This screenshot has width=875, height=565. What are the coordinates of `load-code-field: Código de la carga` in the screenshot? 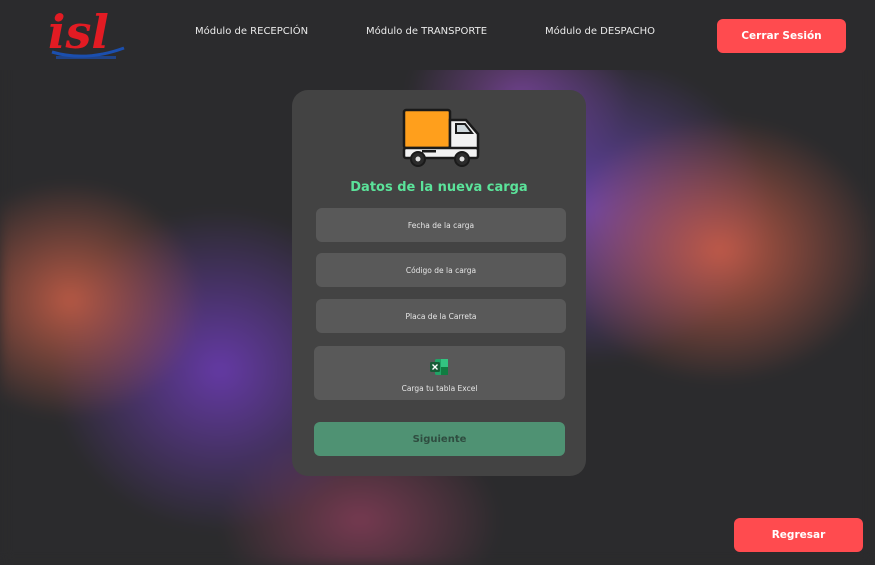 It's located at (441, 270).